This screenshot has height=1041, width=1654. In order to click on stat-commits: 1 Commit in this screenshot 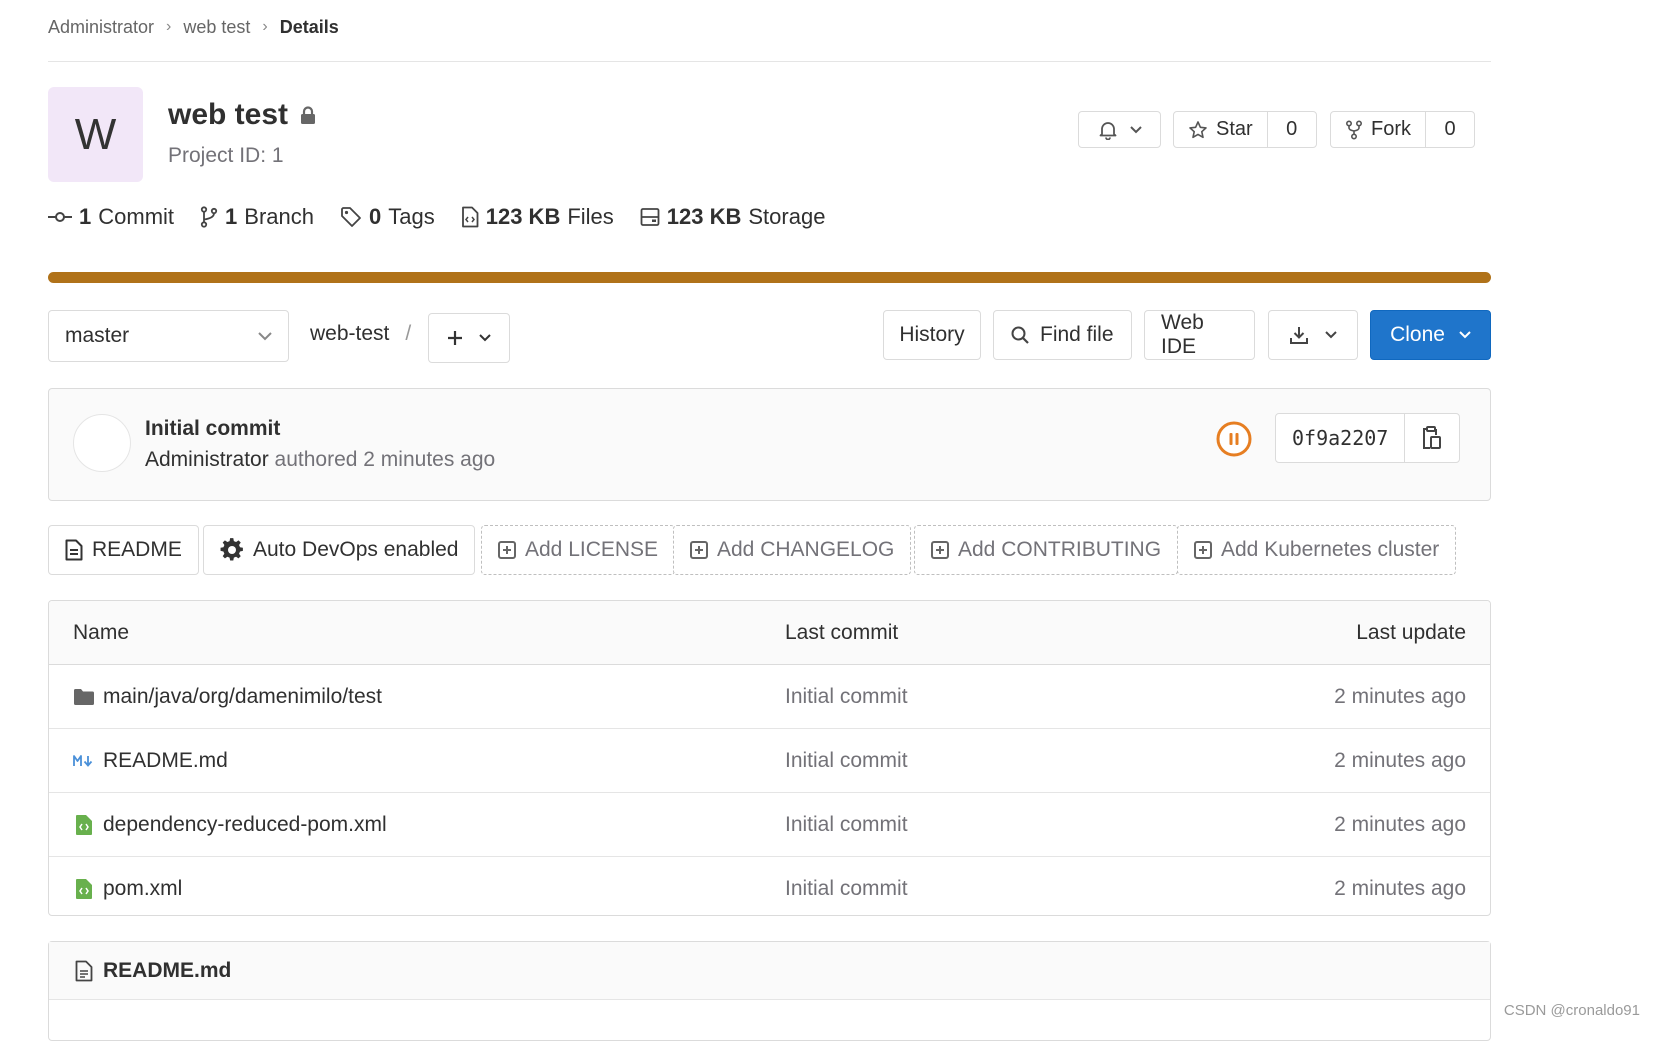, I will do `click(111, 217)`.